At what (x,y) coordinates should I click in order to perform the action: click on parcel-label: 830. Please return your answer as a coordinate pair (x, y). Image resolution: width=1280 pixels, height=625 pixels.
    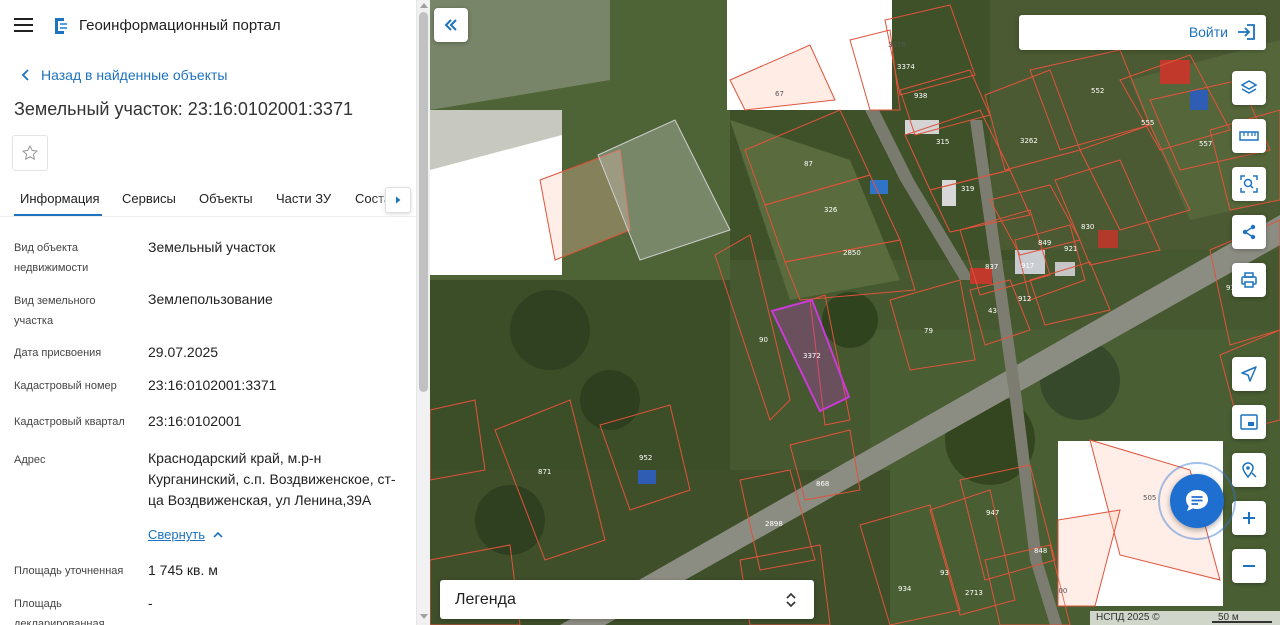
    Looking at the image, I should click on (1087, 227).